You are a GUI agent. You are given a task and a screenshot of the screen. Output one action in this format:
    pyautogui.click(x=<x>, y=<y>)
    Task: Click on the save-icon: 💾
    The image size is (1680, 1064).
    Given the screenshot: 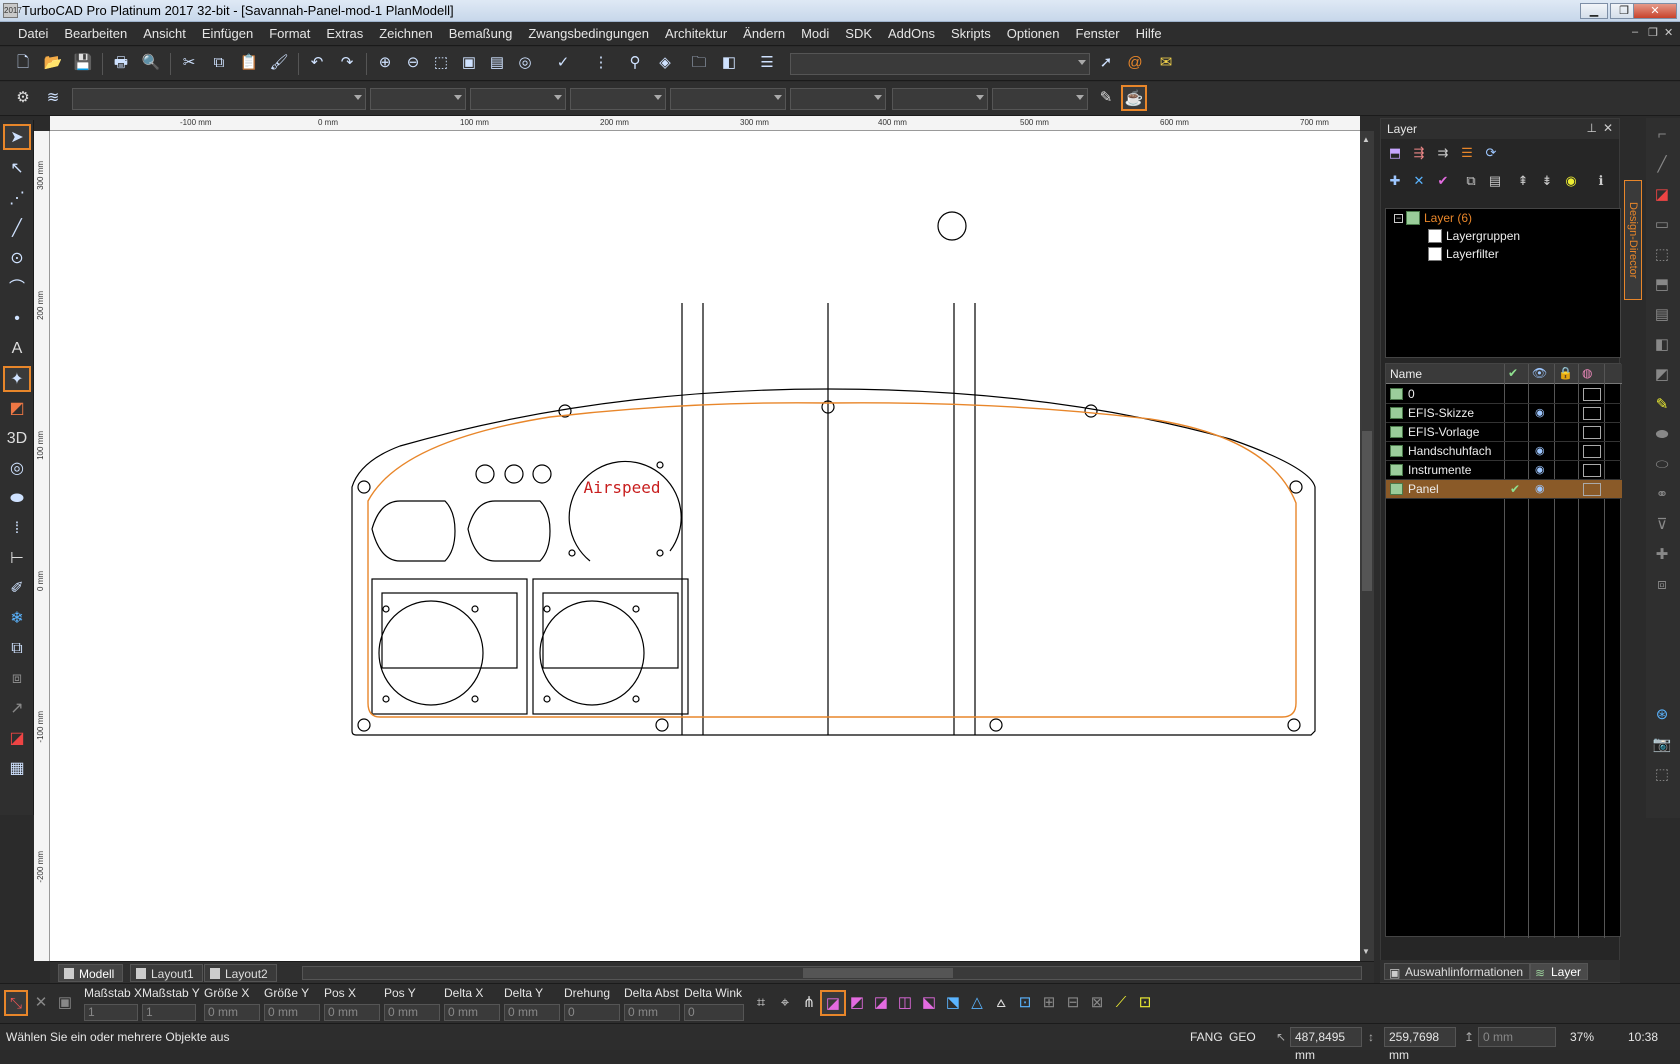 What is the action you would take?
    pyautogui.click(x=83, y=63)
    